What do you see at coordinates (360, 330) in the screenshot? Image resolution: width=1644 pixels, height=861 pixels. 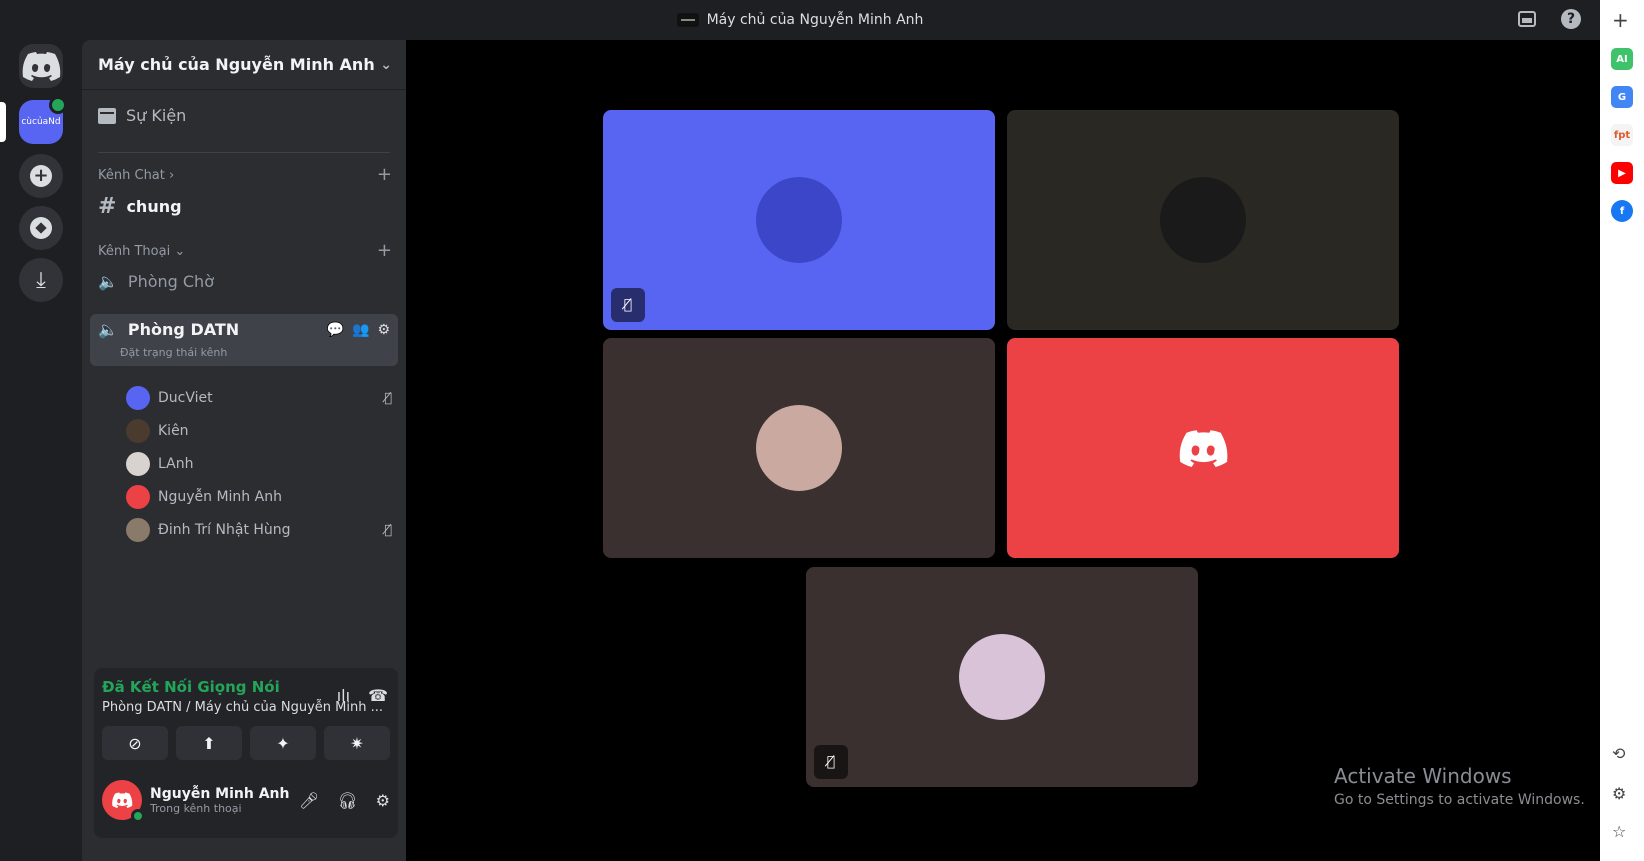 I see `invite-icon: 👥` at bounding box center [360, 330].